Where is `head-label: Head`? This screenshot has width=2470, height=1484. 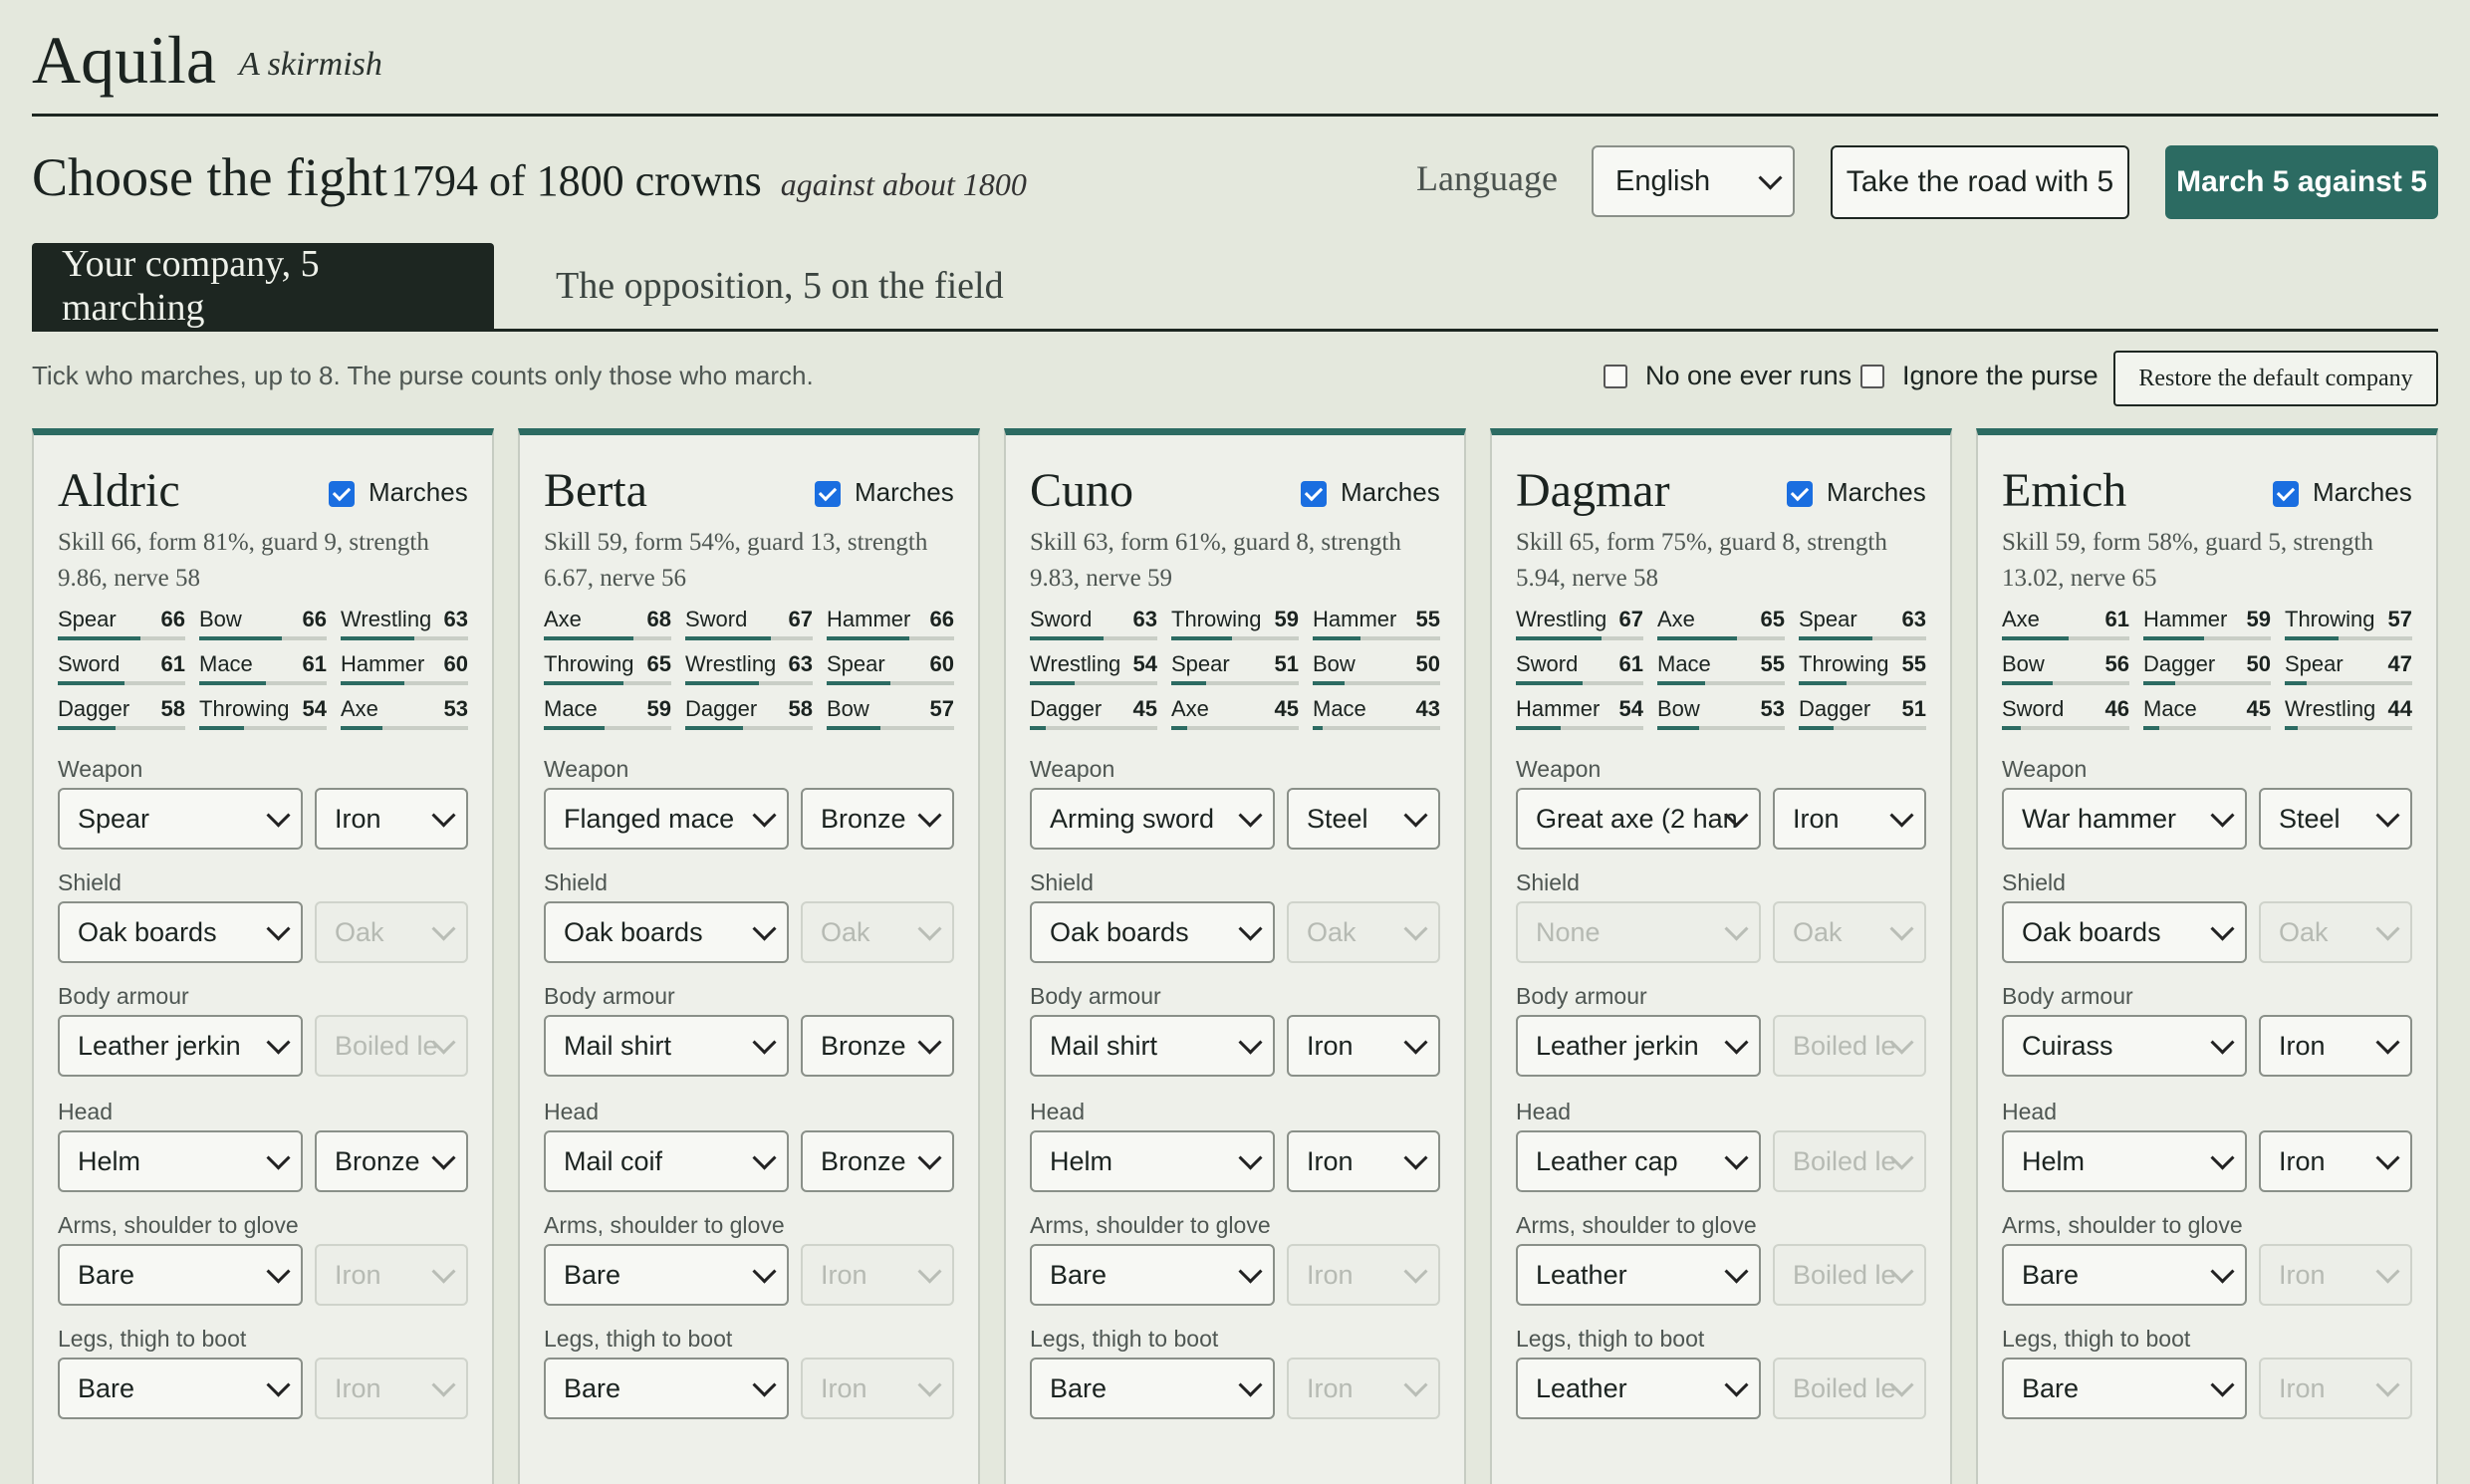
head-label: Head is located at coordinates (1543, 1111).